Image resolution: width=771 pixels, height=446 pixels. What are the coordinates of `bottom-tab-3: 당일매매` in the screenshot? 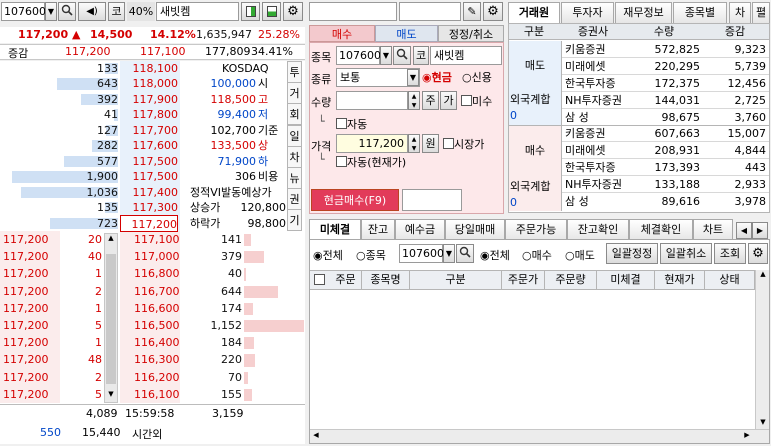 It's located at (475, 229).